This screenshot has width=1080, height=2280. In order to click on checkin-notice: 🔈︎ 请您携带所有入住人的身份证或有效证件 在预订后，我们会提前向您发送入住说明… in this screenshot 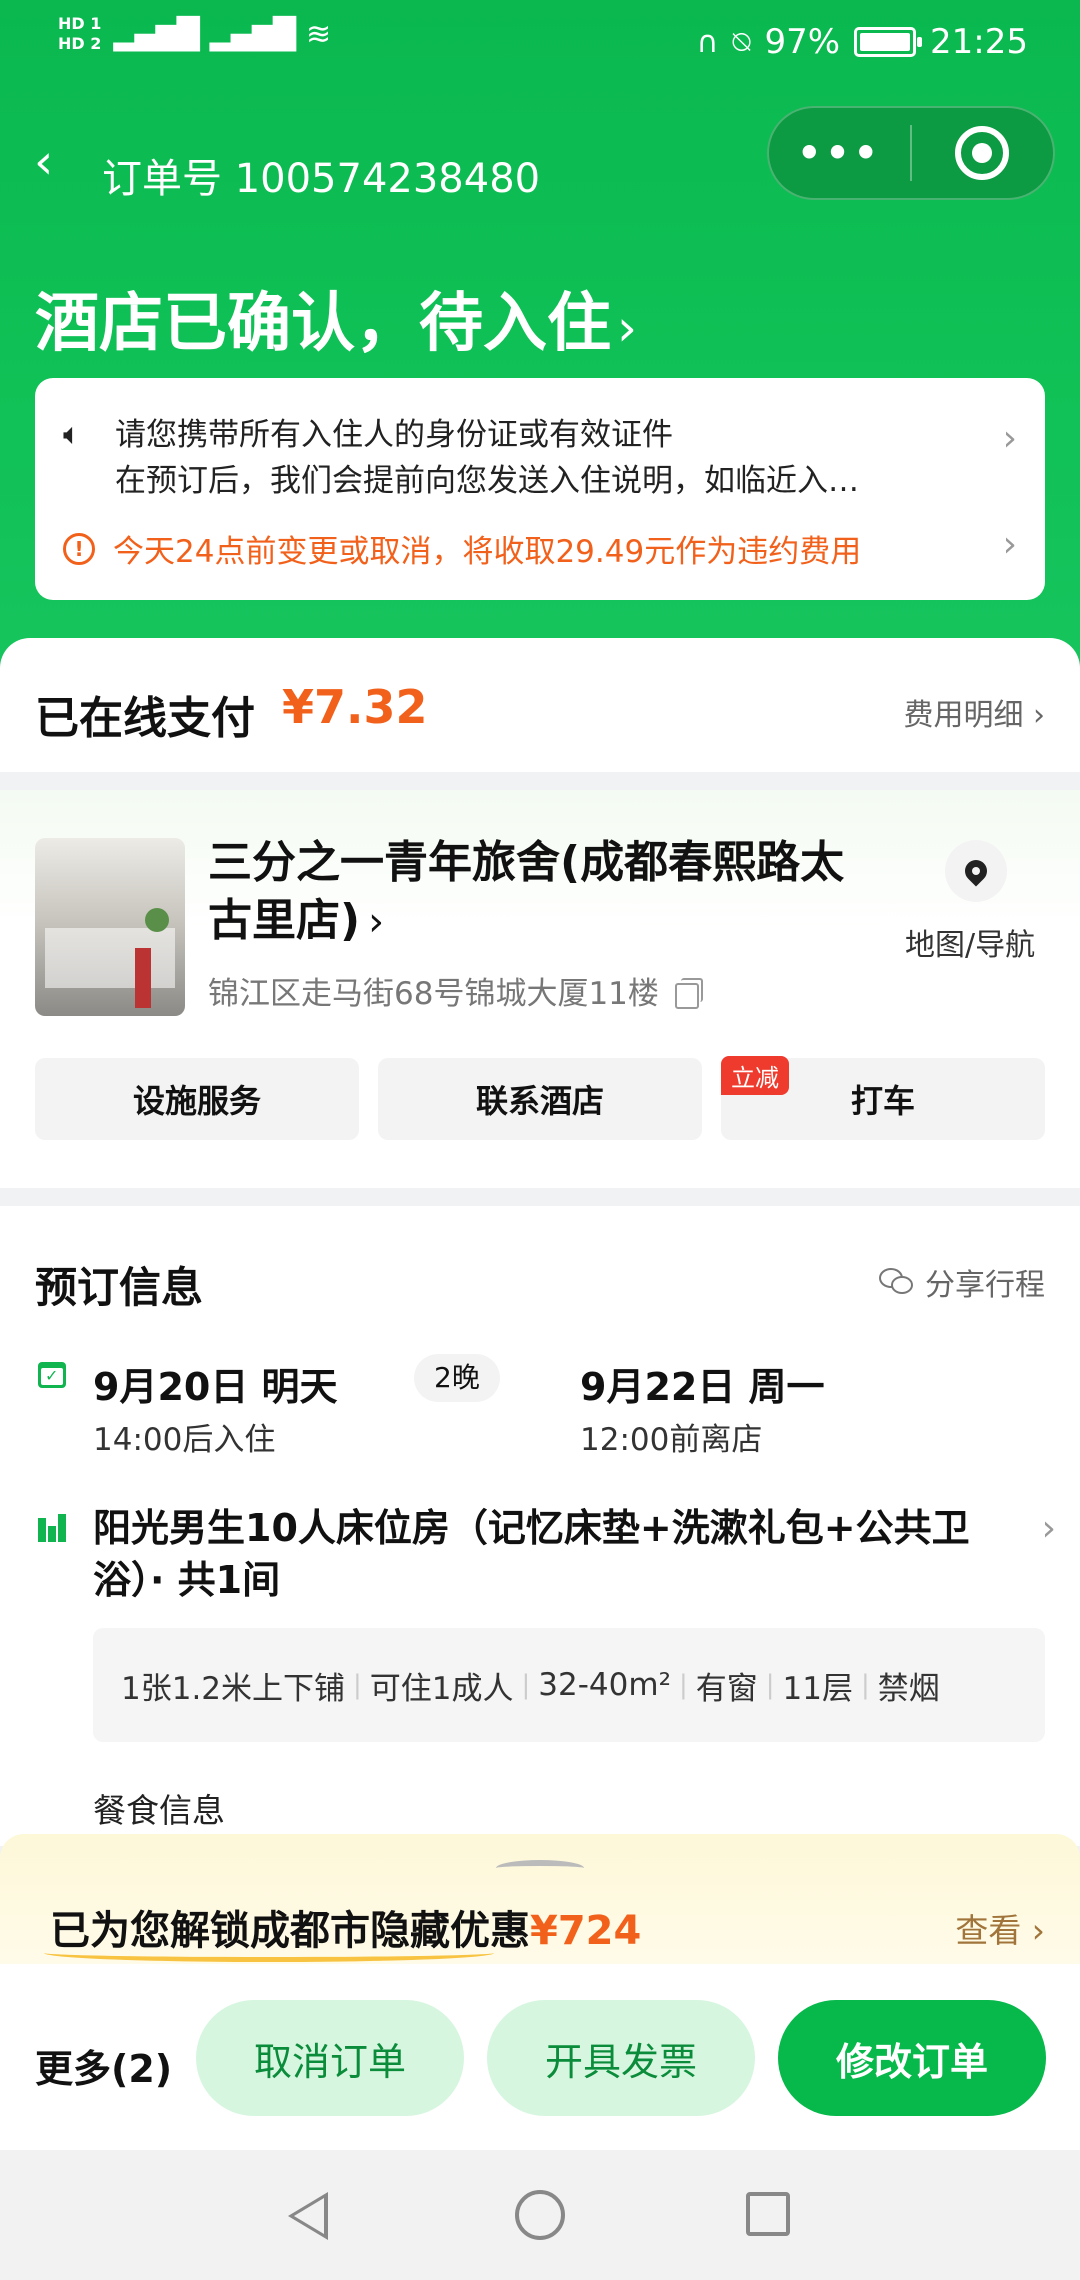, I will do `click(528, 458)`.